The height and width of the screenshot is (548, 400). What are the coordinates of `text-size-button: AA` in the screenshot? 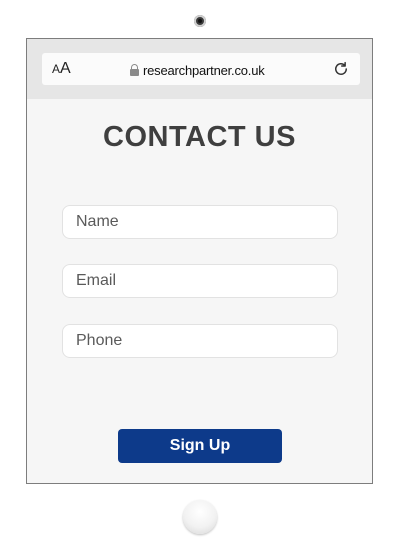 It's located at (61, 69).